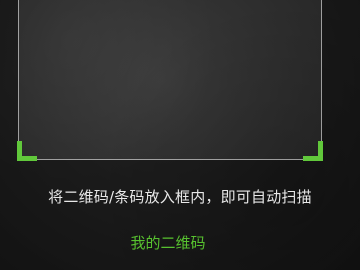 This screenshot has height=270, width=360. What do you see at coordinates (168, 242) in the screenshot?
I see `my-qrcode-link: 我的二维码` at bounding box center [168, 242].